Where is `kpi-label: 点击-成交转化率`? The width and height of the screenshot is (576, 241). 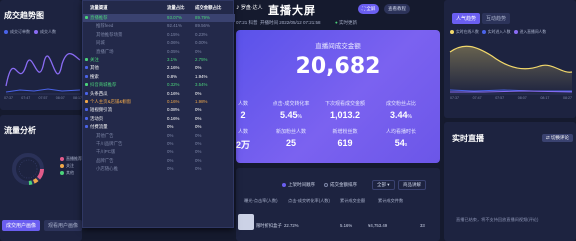 kpi-label: 点击-成交转化率 is located at coordinates (291, 104).